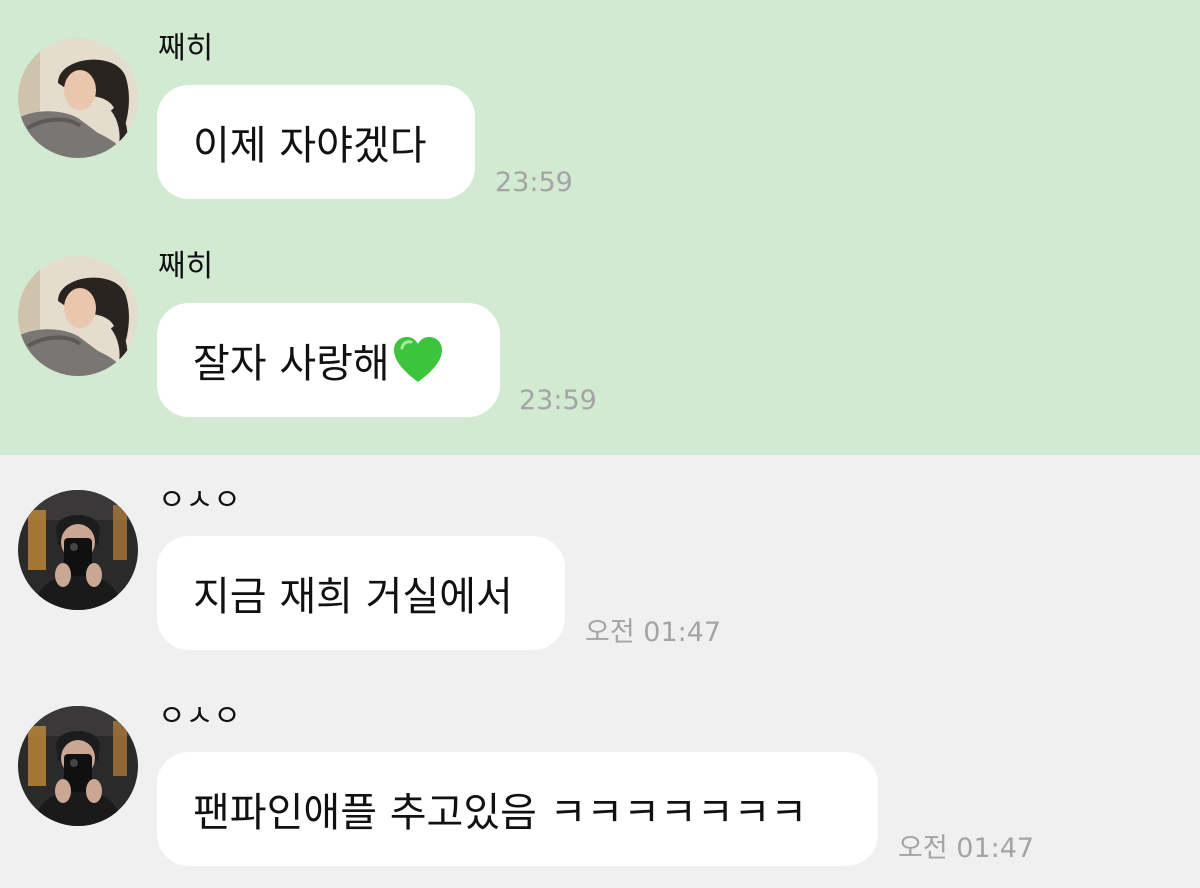 This screenshot has height=888, width=1200. What do you see at coordinates (291, 364) in the screenshot?
I see `message-text: 잘자 사랑해` at bounding box center [291, 364].